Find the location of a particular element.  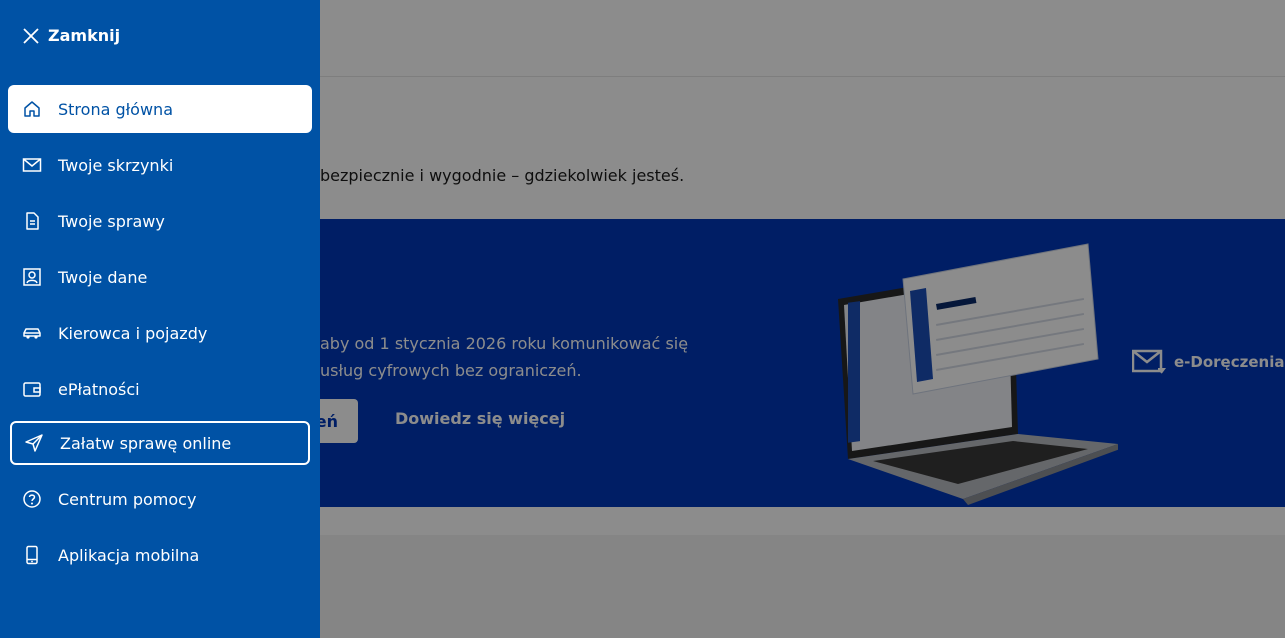

close-menu-label: Zamknij is located at coordinates (84, 35).